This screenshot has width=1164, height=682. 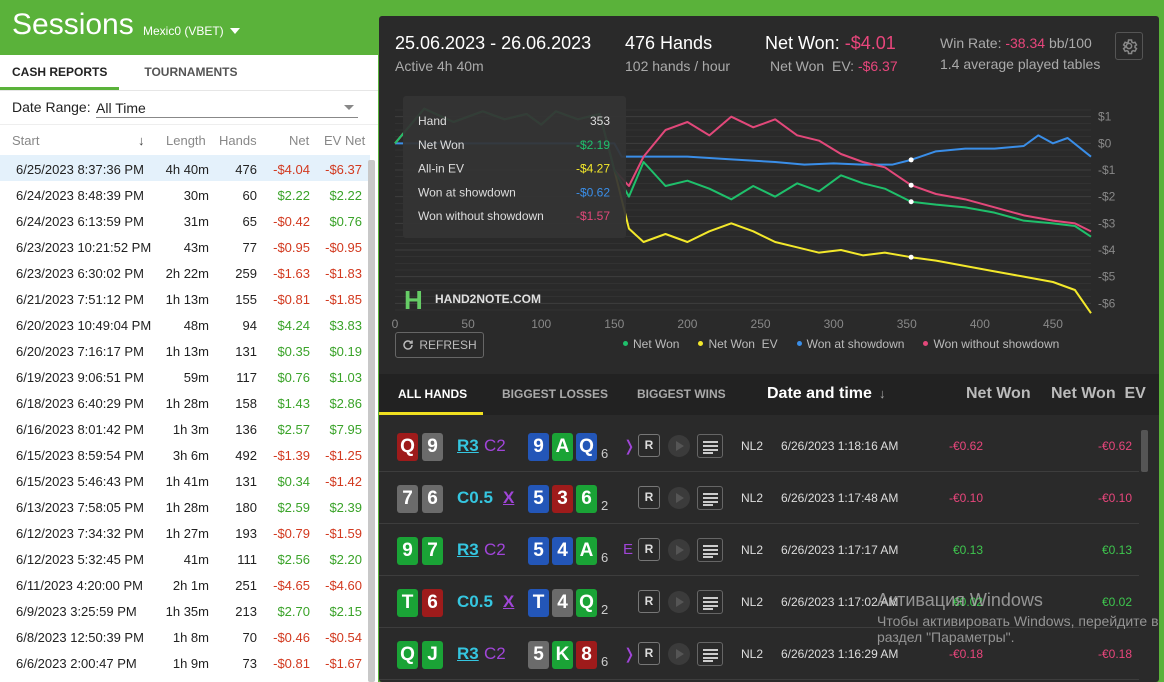 What do you see at coordinates (238, 140) in the screenshot?
I see `col-hands: Hands` at bounding box center [238, 140].